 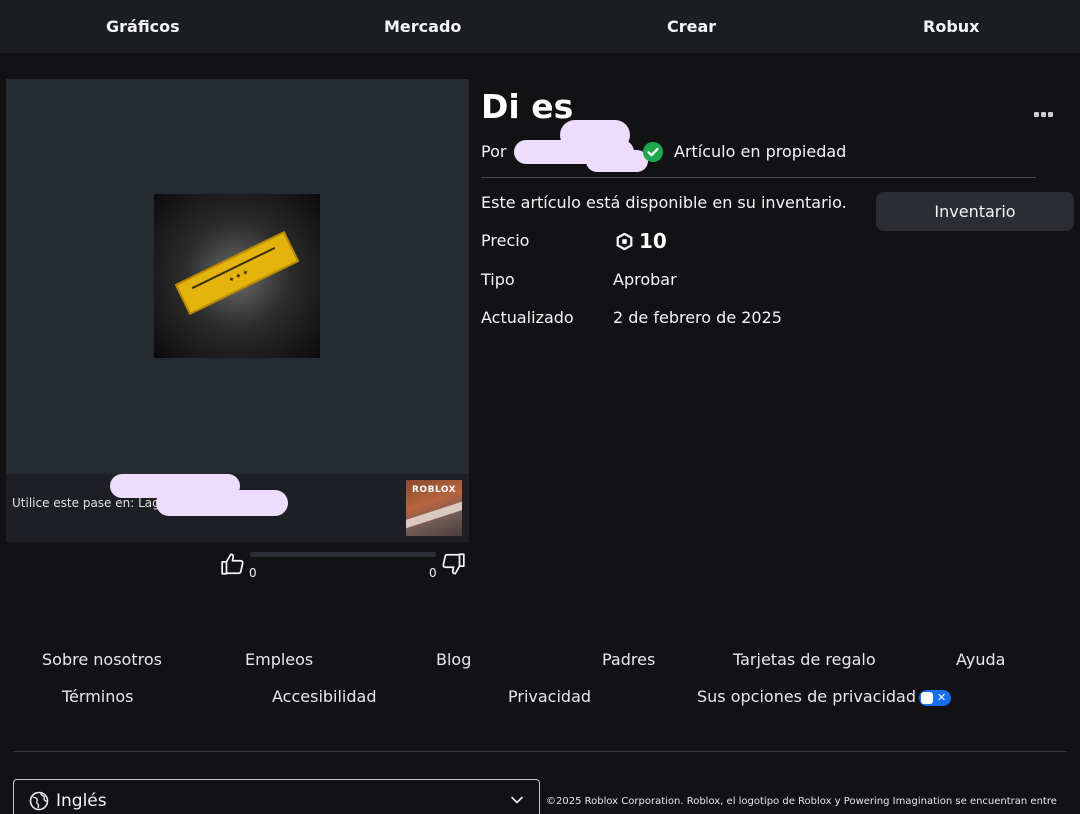 I want to click on more-options-icon, so click(x=1045, y=109).